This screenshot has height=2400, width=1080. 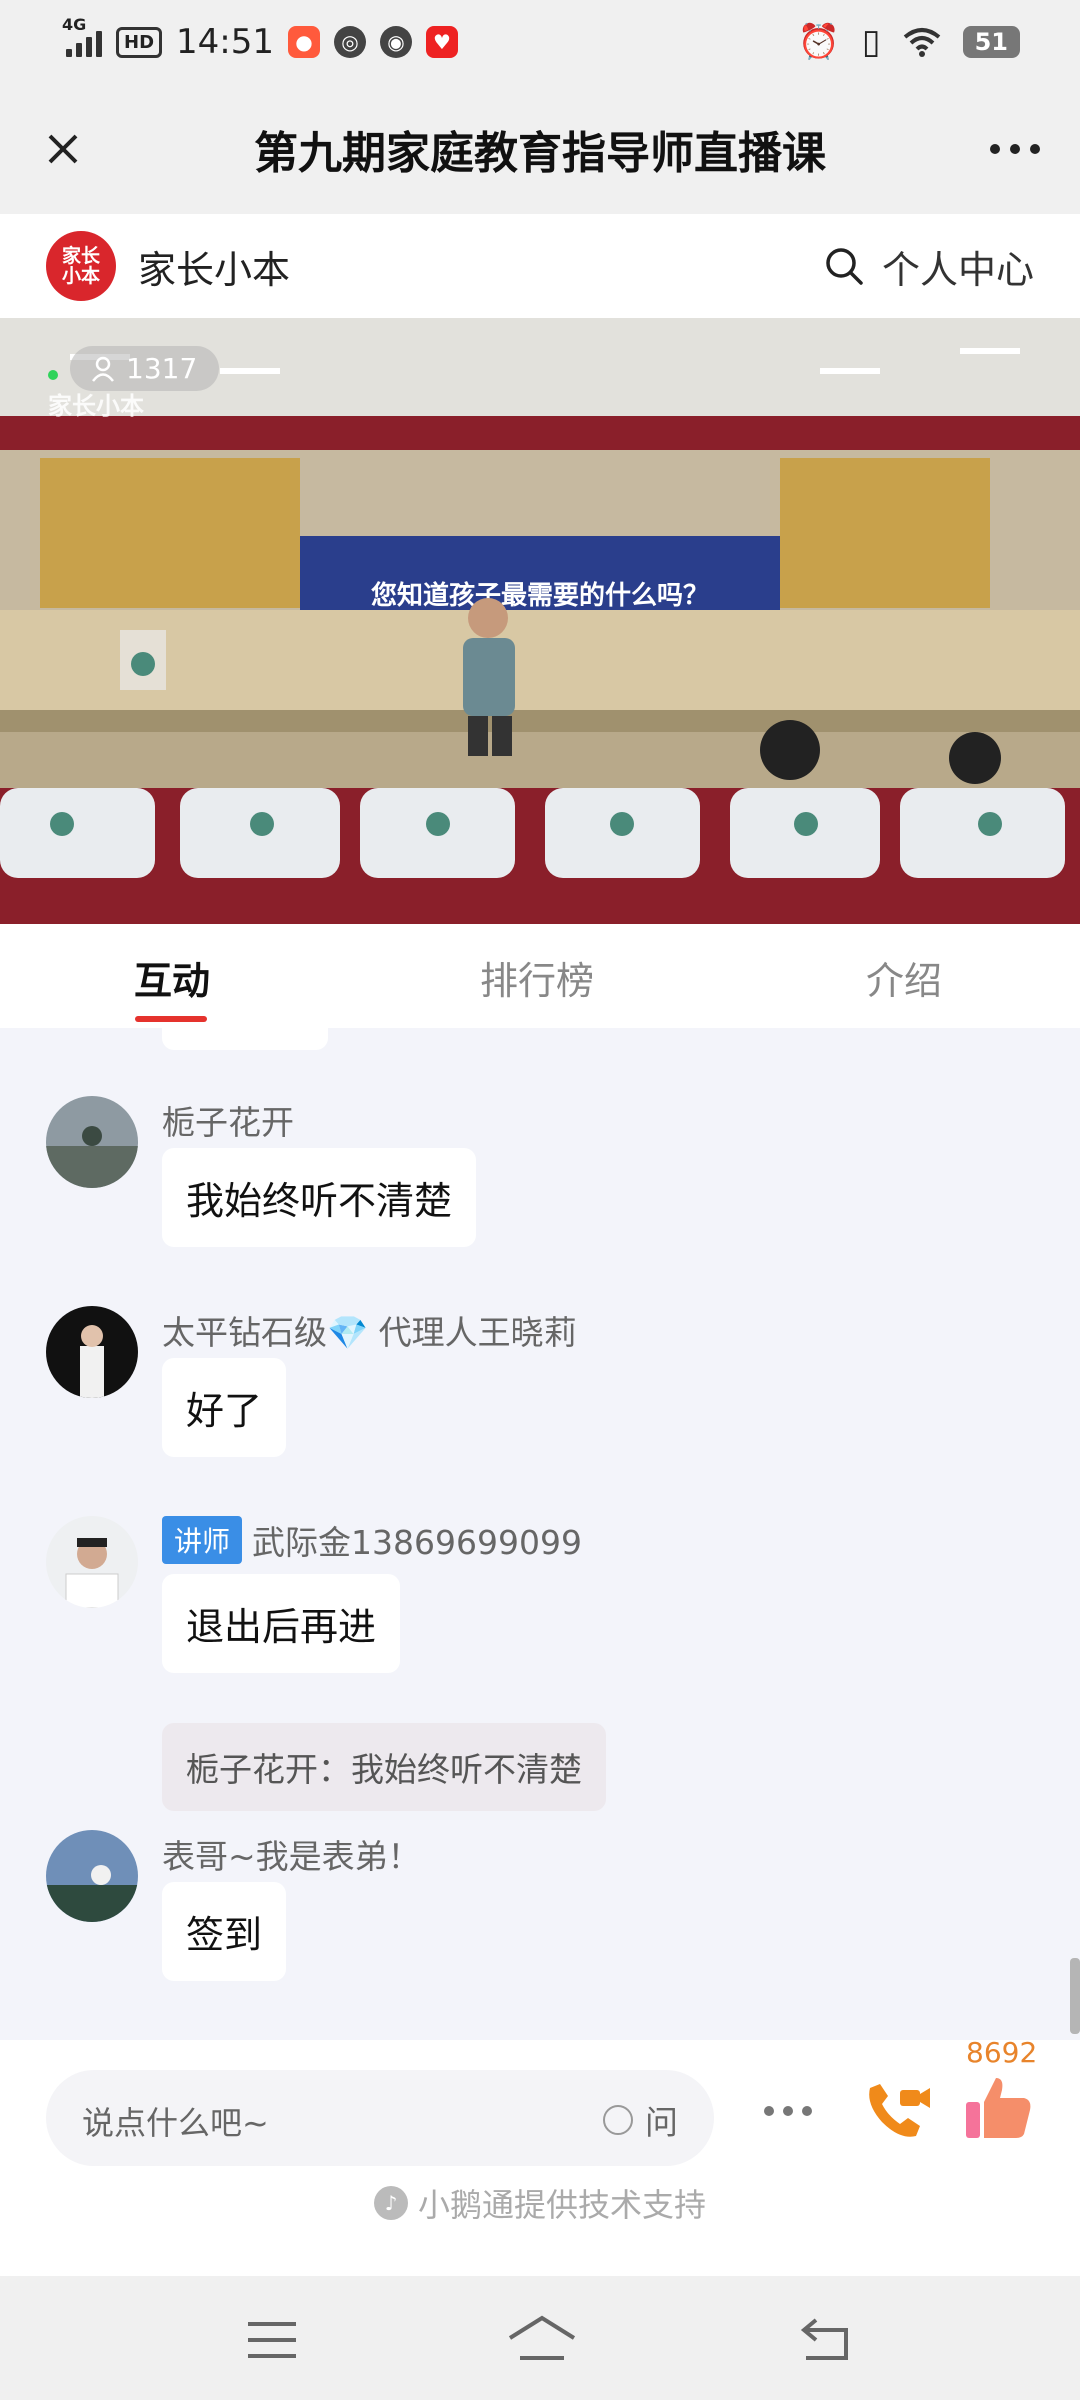 I want to click on more-options-icon, so click(x=1015, y=149).